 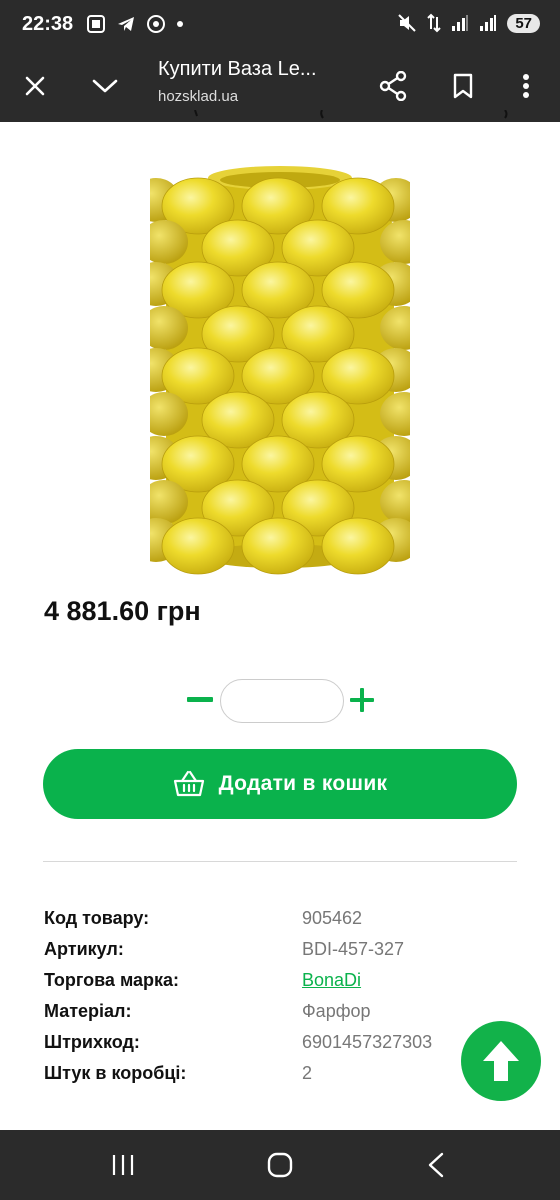 I want to click on status-bar: 22:38 57, so click(x=280, y=25).